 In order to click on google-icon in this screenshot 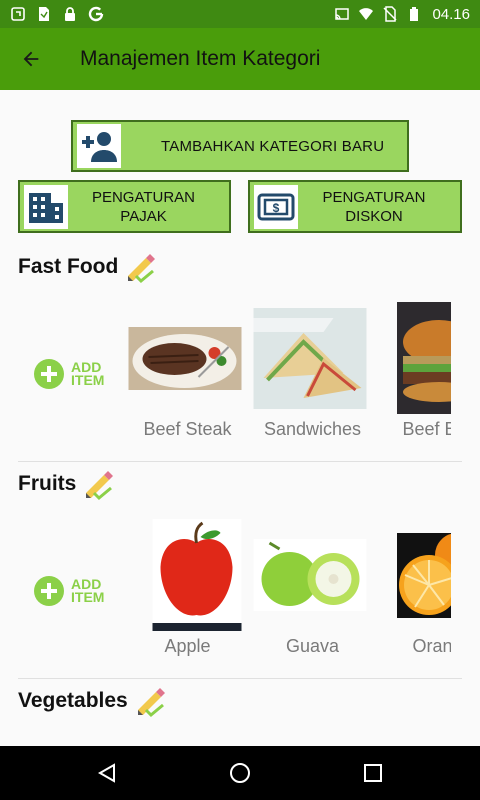, I will do `click(96, 14)`.